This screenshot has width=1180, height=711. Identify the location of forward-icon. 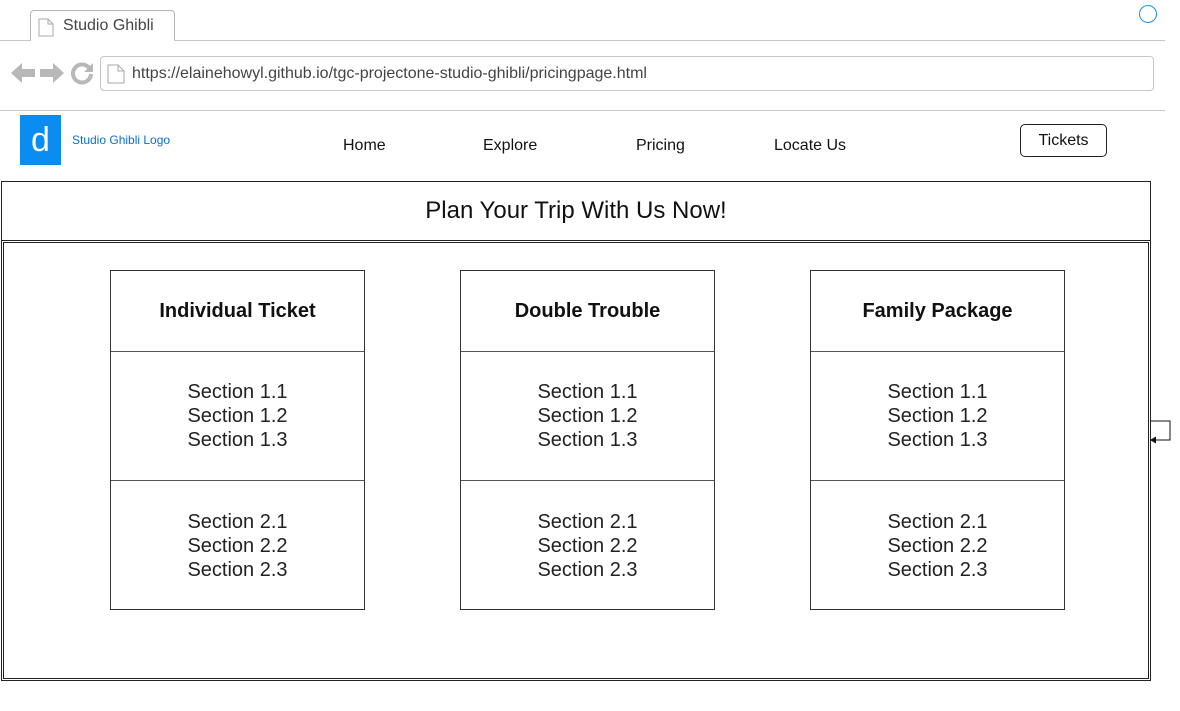
(52, 73).